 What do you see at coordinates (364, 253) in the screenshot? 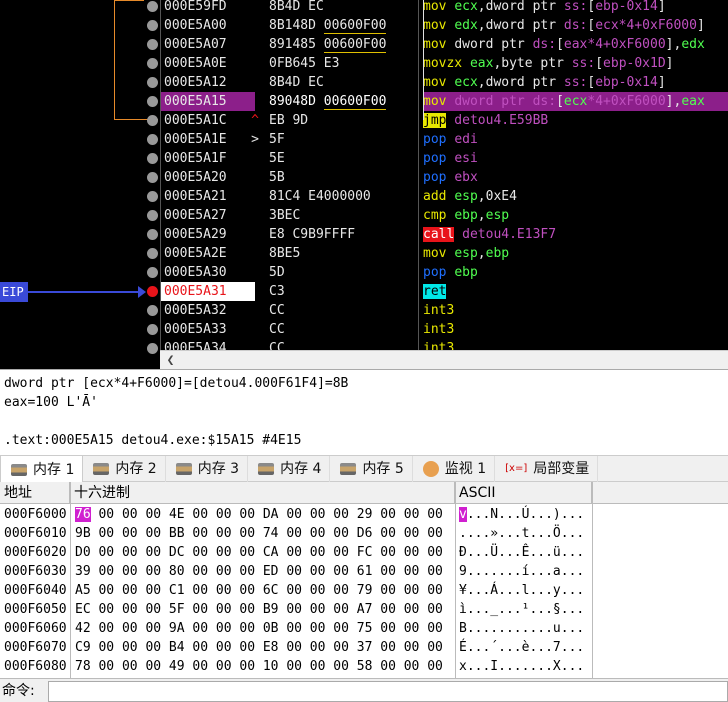
I see `disasm-row: 000E5A2E 8BE5 mov esp,ebp` at bounding box center [364, 253].